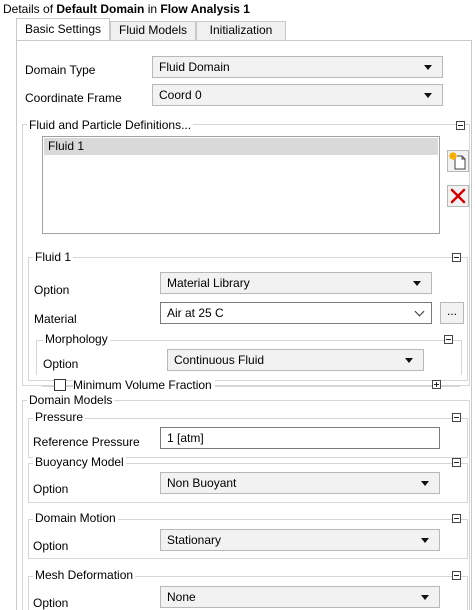 The height and width of the screenshot is (610, 475). I want to click on material-label: Material, so click(55, 319).